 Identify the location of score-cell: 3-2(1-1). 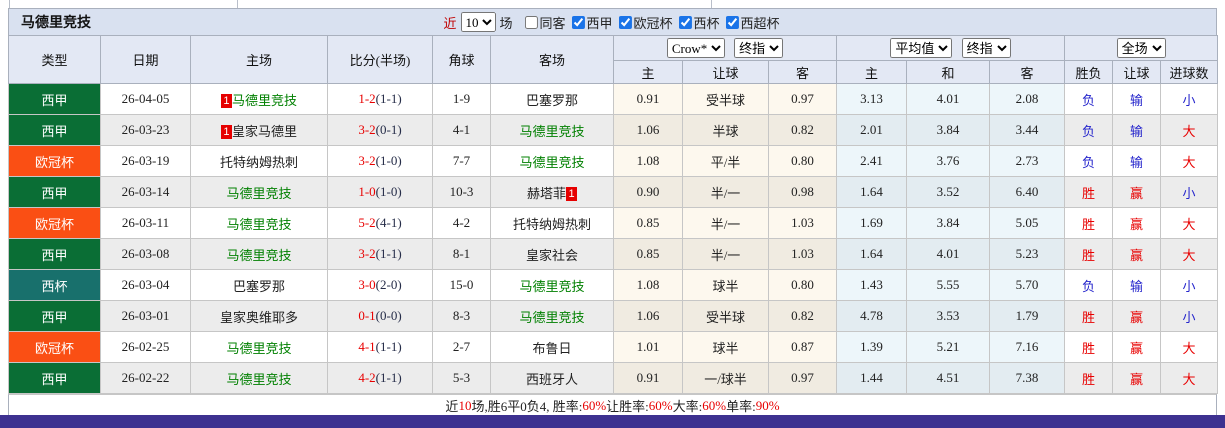
(380, 254).